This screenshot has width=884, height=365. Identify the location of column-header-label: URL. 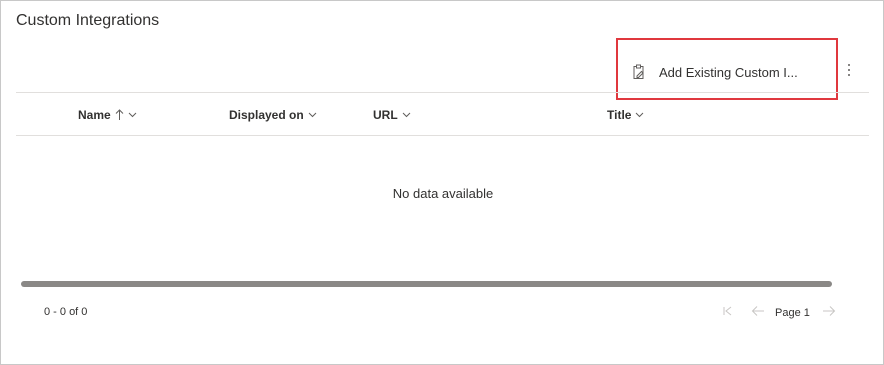
(385, 115).